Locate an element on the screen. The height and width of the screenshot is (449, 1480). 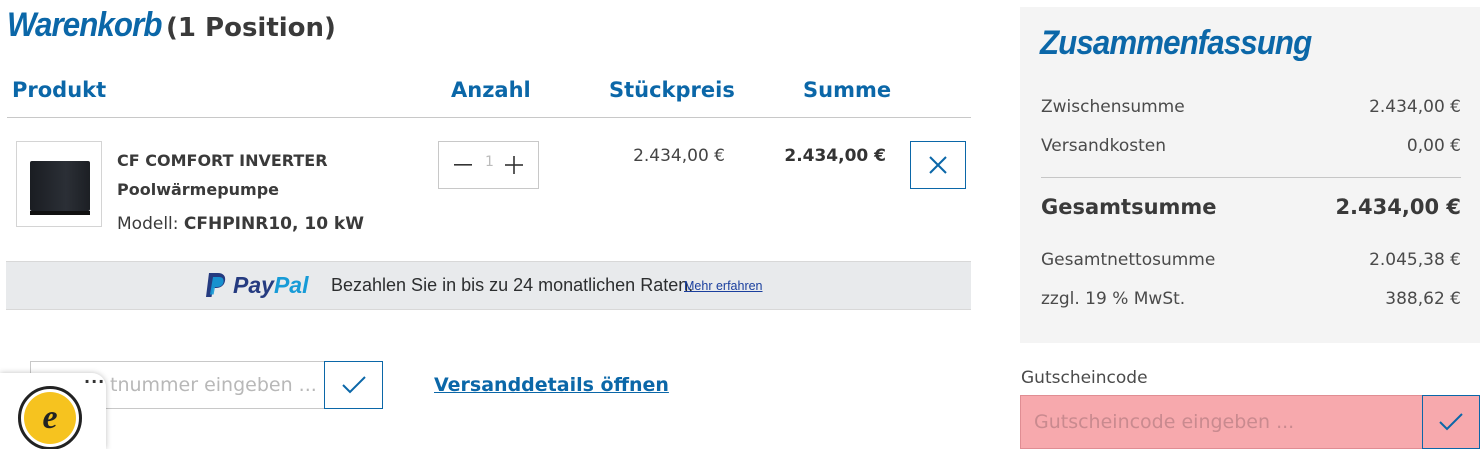
voucher-label: Gutscheincode is located at coordinates (1084, 378).